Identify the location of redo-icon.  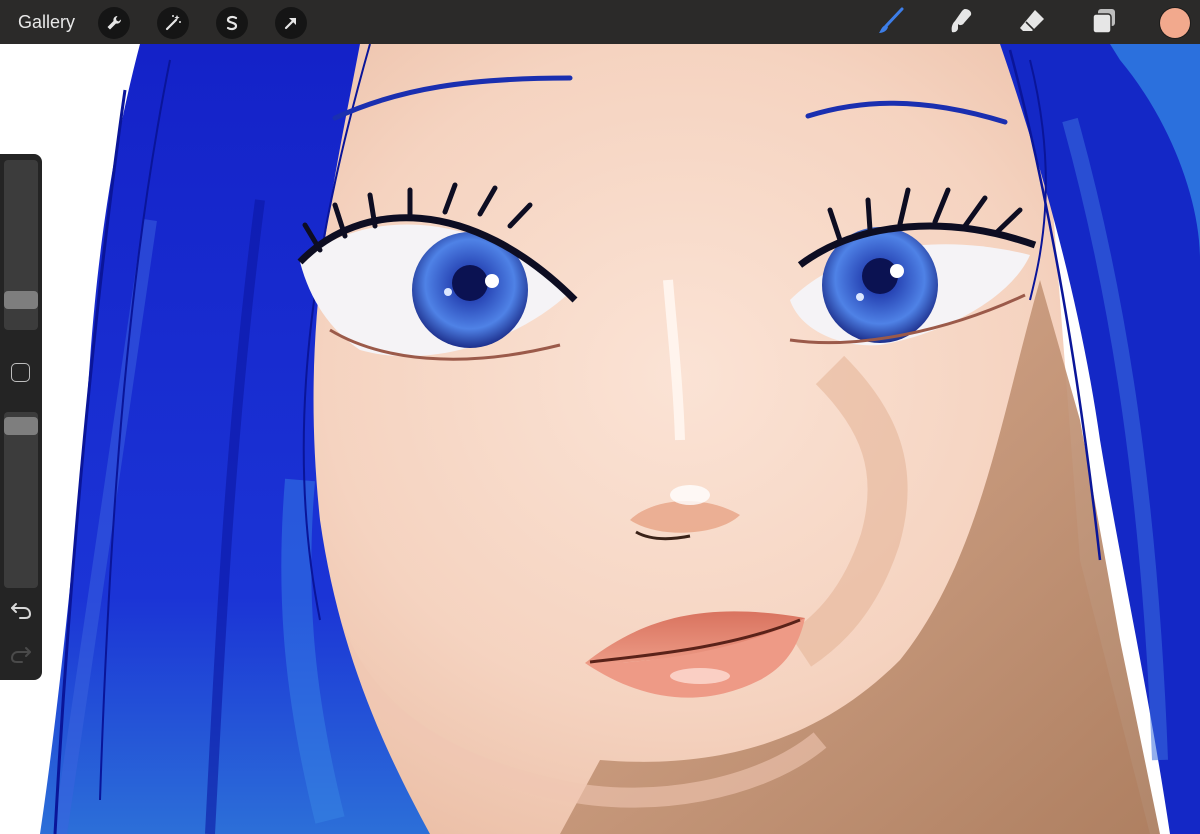
(21, 656).